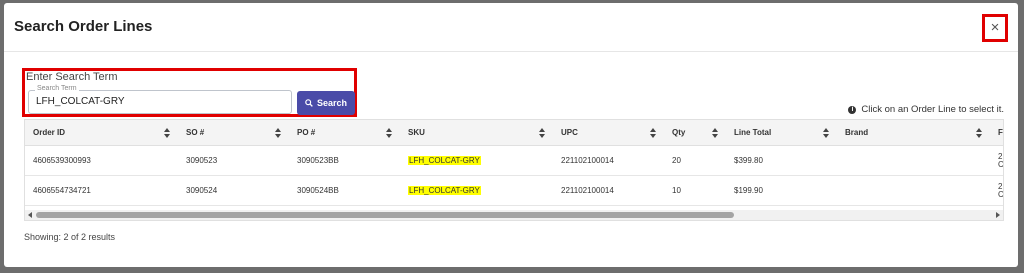 The image size is (1024, 273). I want to click on search-icon, so click(309, 103).